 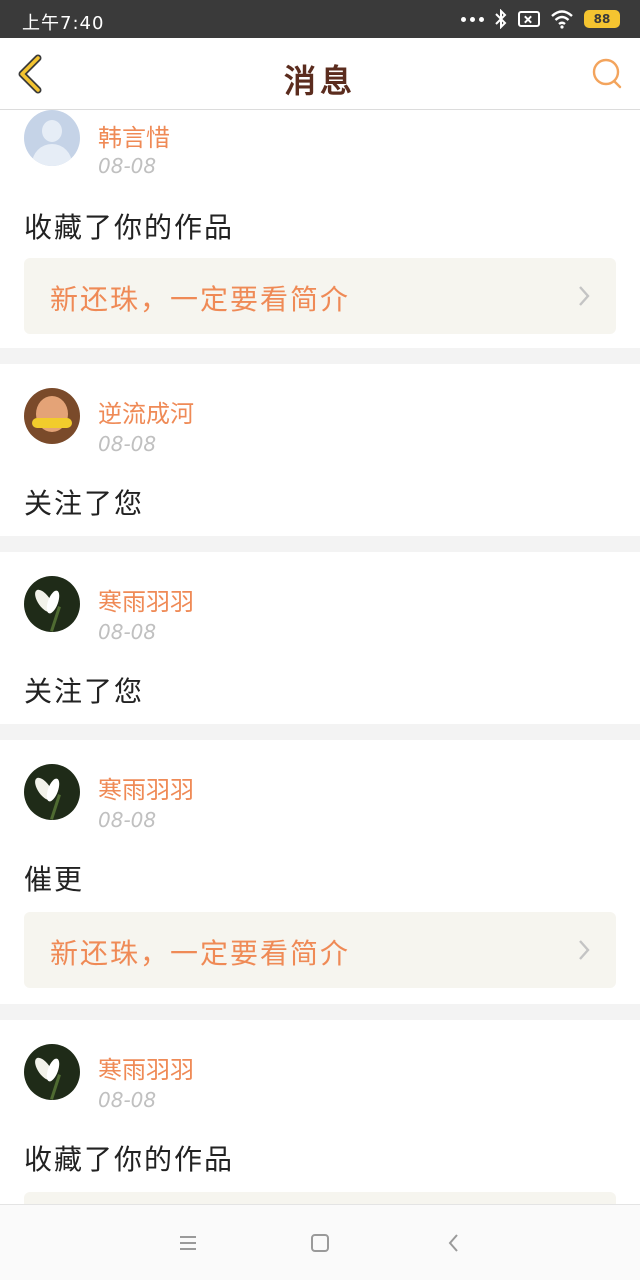 I want to click on battery-icon: 88, so click(x=602, y=19).